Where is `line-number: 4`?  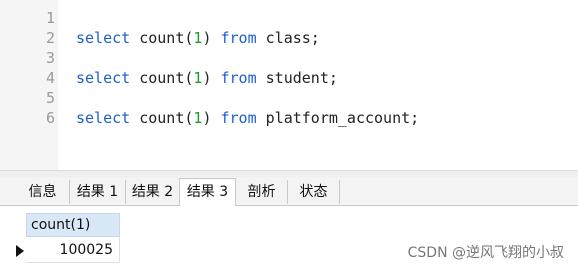
line-number: 4 is located at coordinates (50, 78).